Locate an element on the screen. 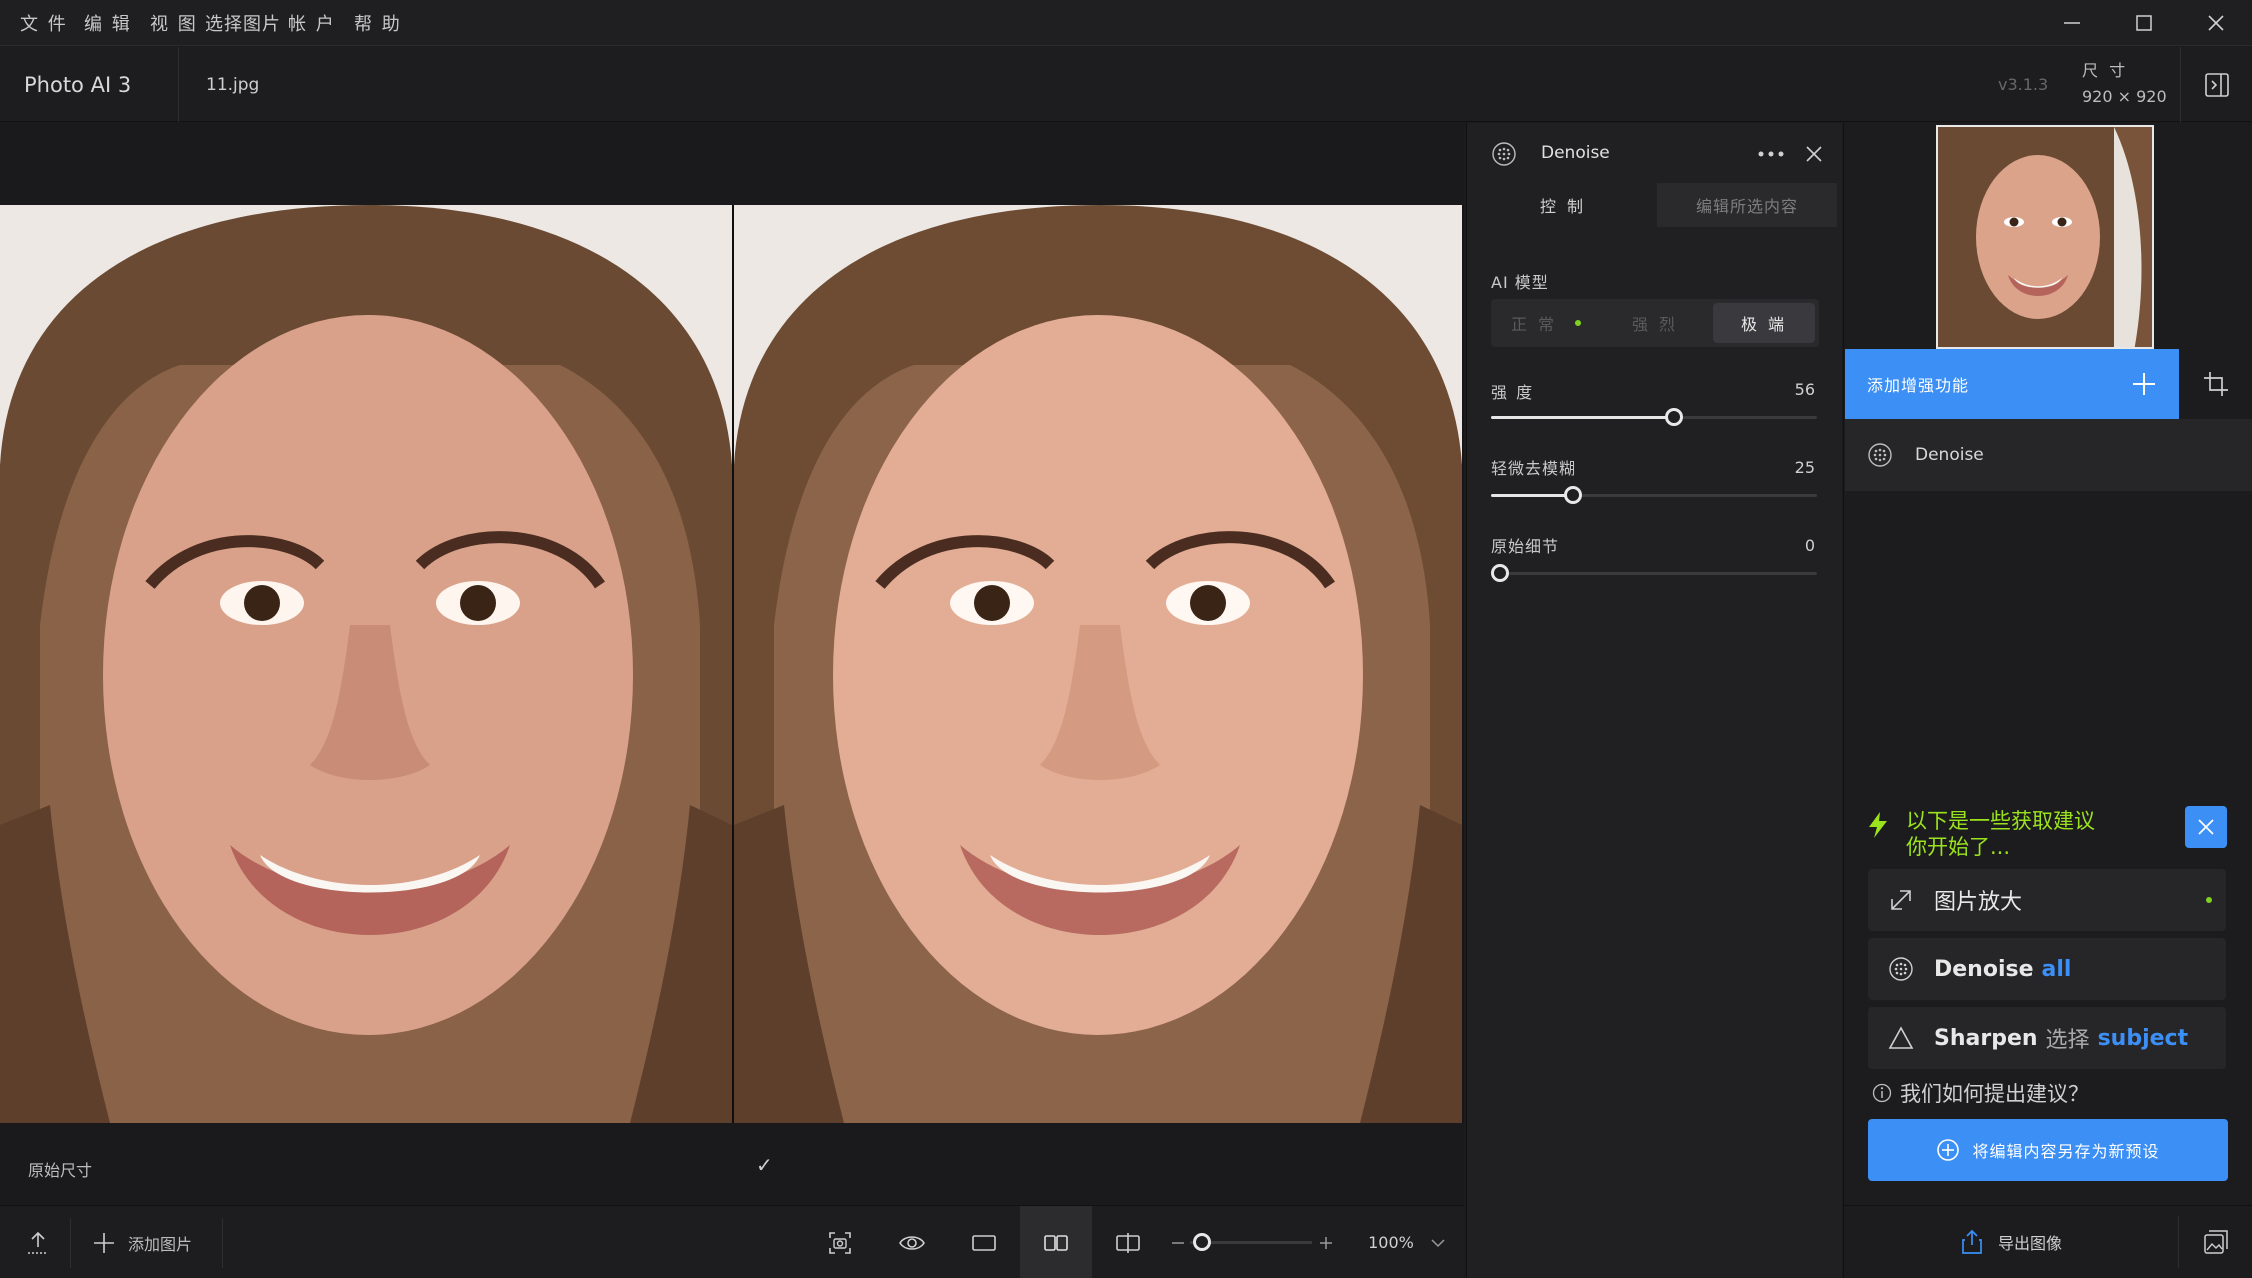 The image size is (2252, 1278). model-option-normal: 正 常 is located at coordinates (1546, 323).